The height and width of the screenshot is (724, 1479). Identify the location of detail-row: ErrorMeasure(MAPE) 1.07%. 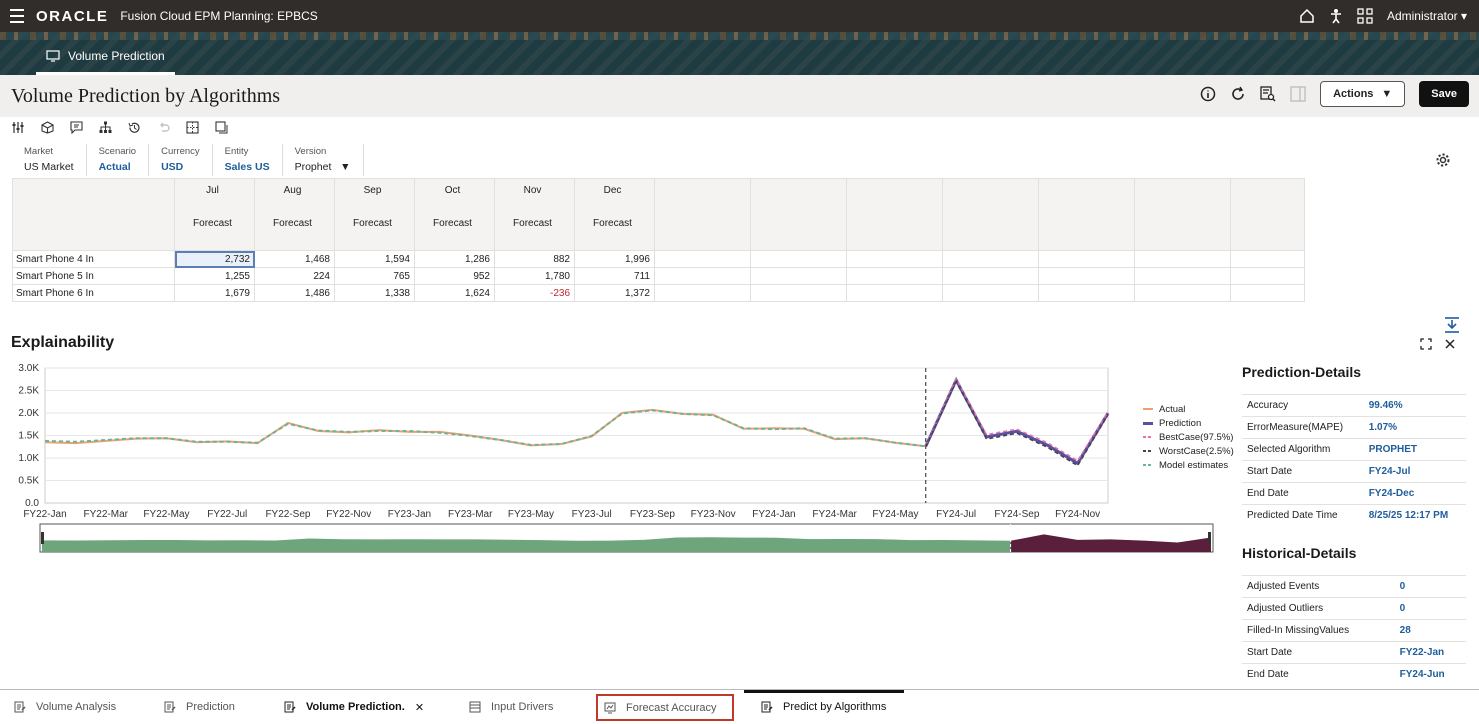
(1354, 427).